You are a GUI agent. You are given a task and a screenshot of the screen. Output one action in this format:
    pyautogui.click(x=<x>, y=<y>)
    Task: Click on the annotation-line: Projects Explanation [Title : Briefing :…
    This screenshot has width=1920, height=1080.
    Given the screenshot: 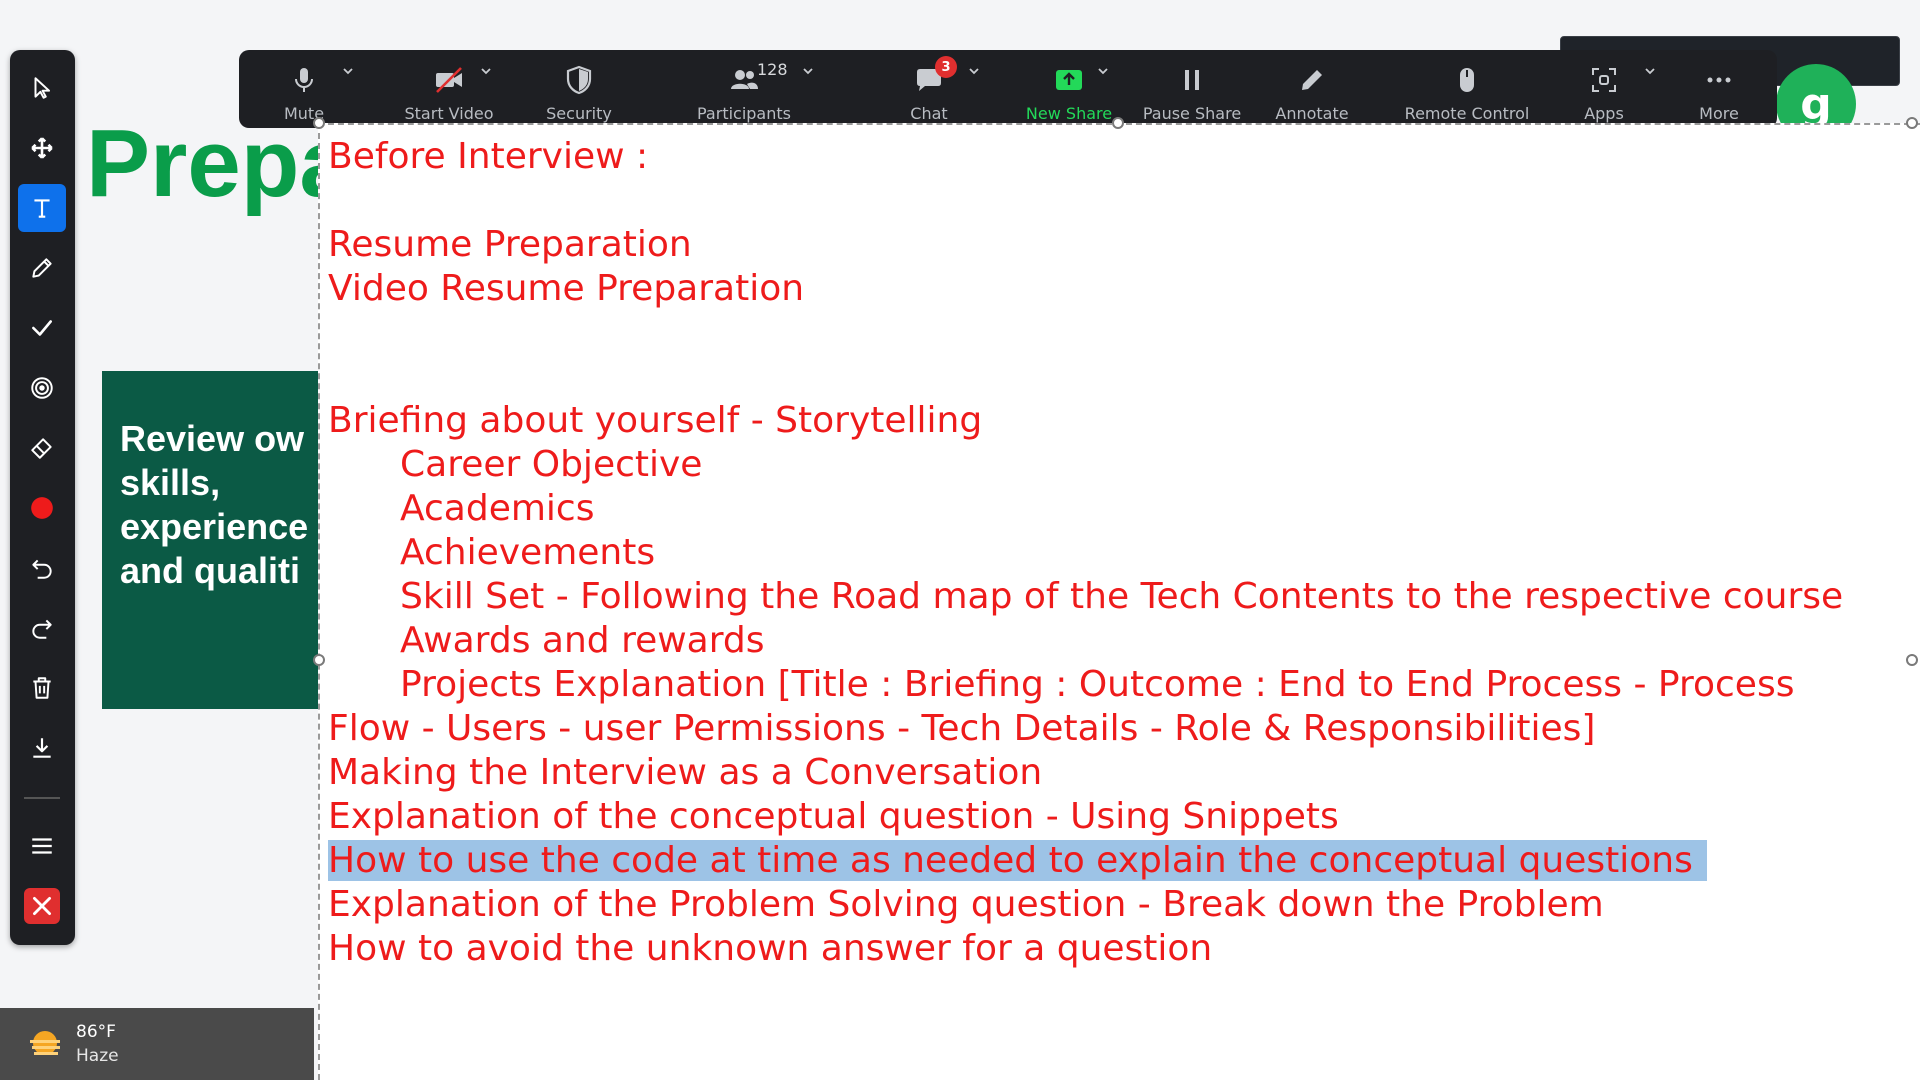 What is the action you would take?
    pyautogui.click(x=1124, y=685)
    